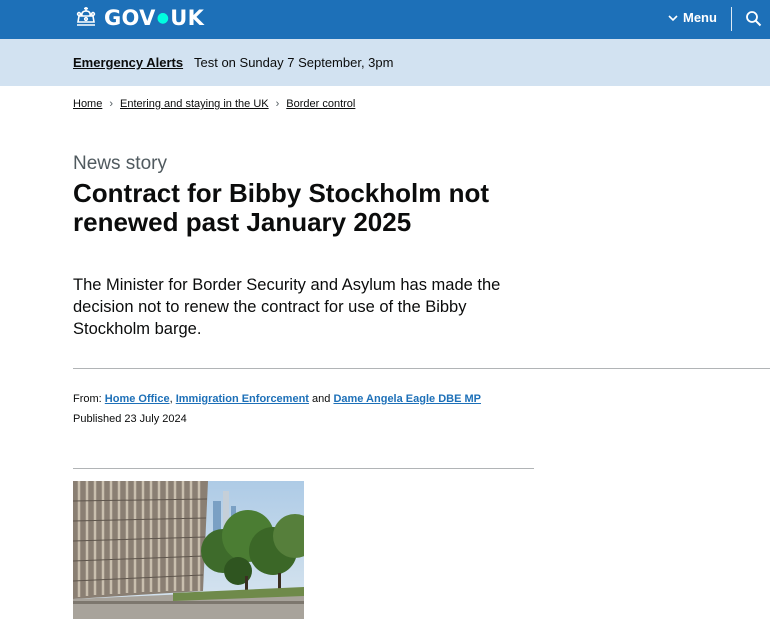 This screenshot has width=770, height=619. I want to click on menu-button: Menu, so click(692, 17).